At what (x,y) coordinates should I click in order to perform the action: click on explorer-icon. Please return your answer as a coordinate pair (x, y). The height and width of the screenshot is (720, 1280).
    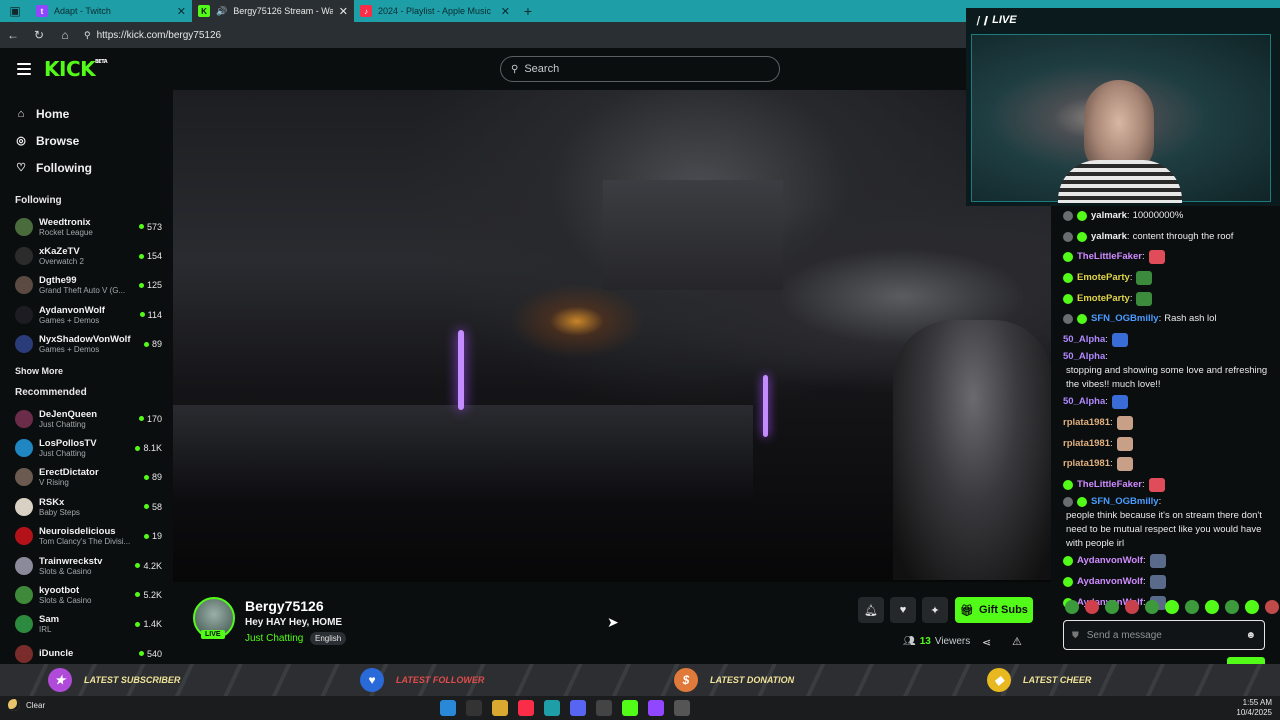
    Looking at the image, I should click on (500, 708).